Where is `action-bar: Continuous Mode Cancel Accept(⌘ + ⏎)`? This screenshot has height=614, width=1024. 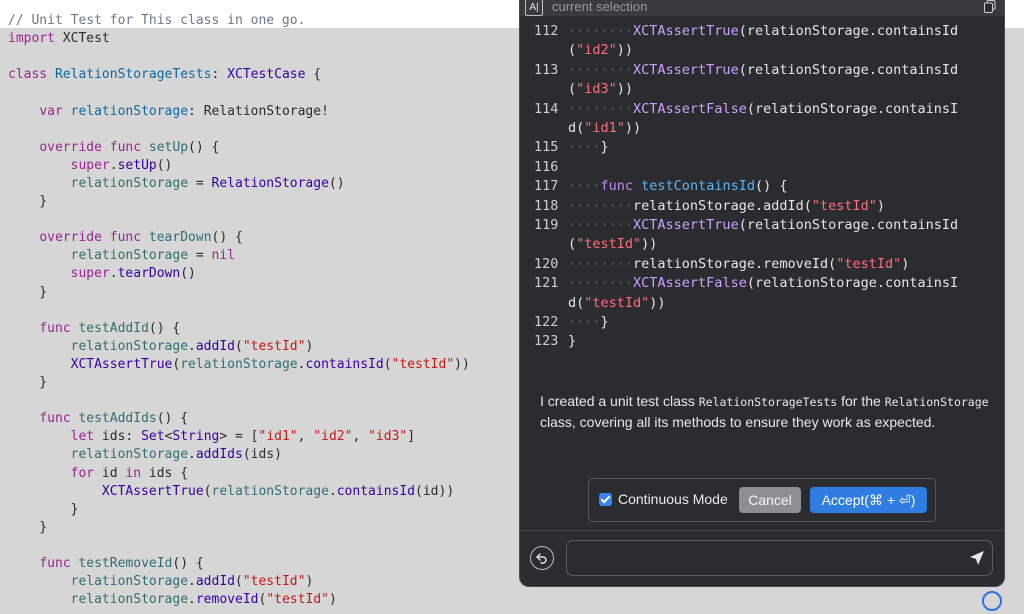 action-bar: Continuous Mode Cancel Accept(⌘ + ⏎) is located at coordinates (762, 500).